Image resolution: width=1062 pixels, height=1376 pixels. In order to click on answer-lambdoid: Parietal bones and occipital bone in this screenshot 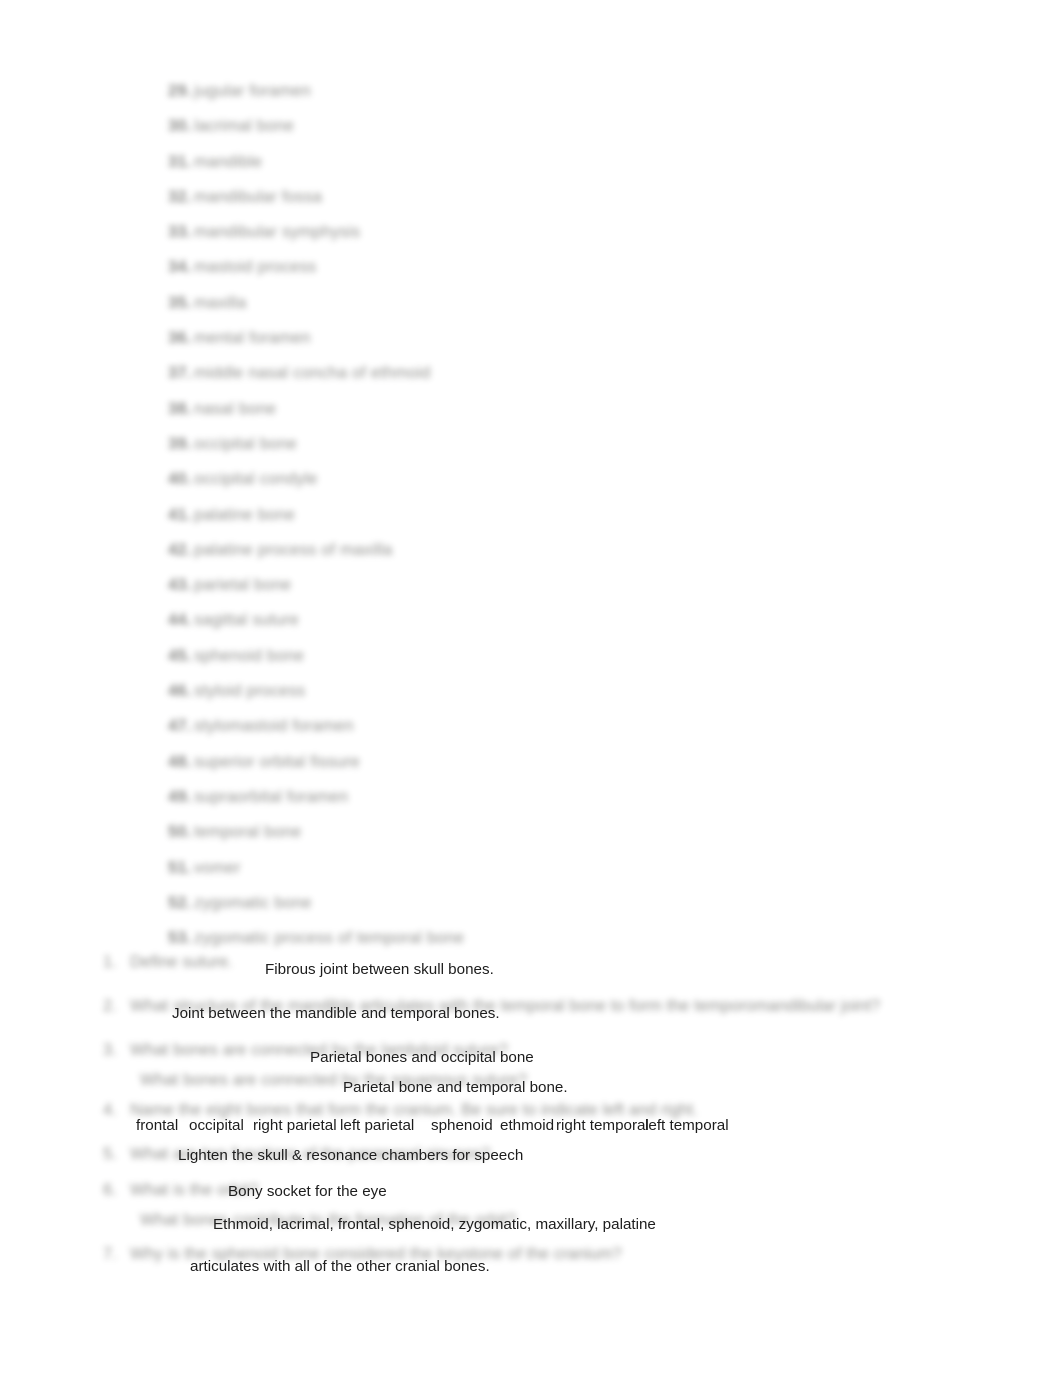, I will do `click(422, 1057)`.